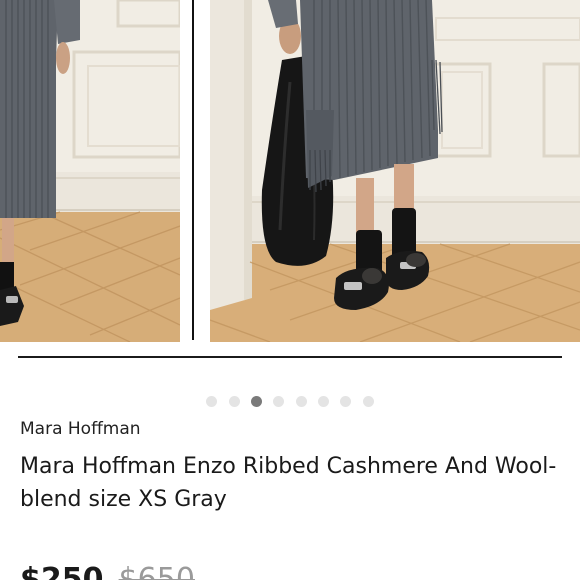 This screenshot has width=580, height=580. Describe the element at coordinates (156, 571) in the screenshot. I see `price-original: $650` at that location.